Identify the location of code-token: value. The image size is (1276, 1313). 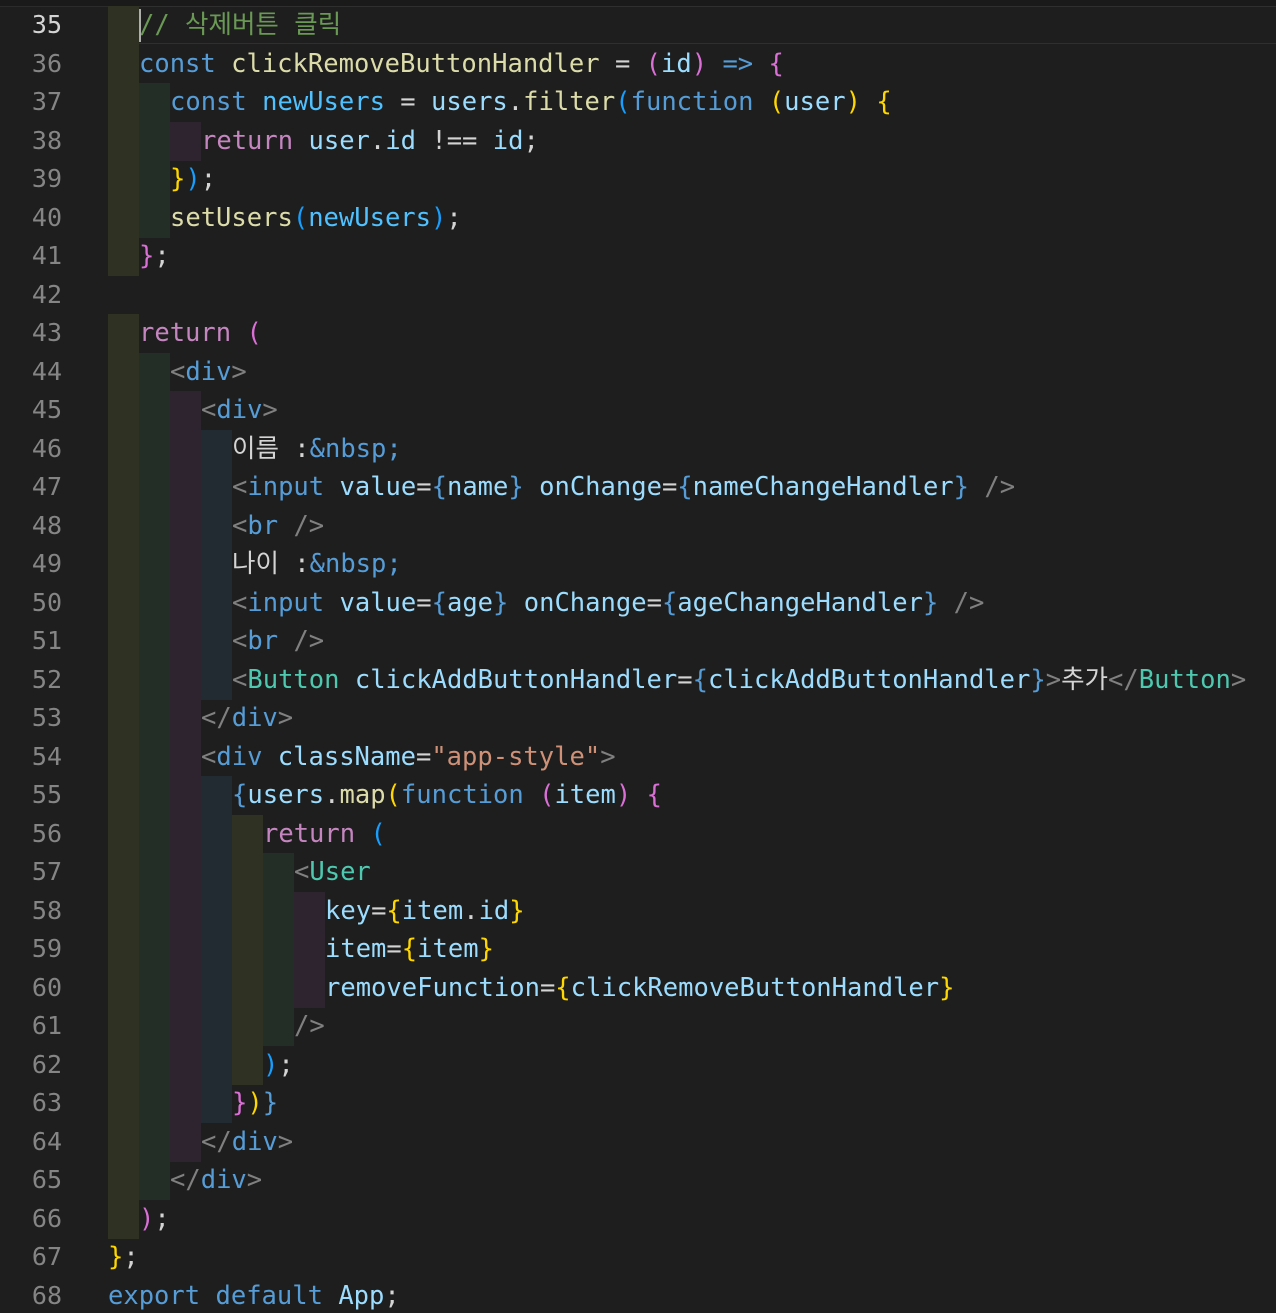
(378, 487).